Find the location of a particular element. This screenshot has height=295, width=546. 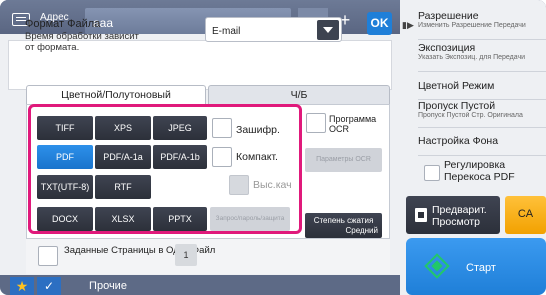

pdf-skew-label: Регулировка Перекоса PDF is located at coordinates (479, 171).